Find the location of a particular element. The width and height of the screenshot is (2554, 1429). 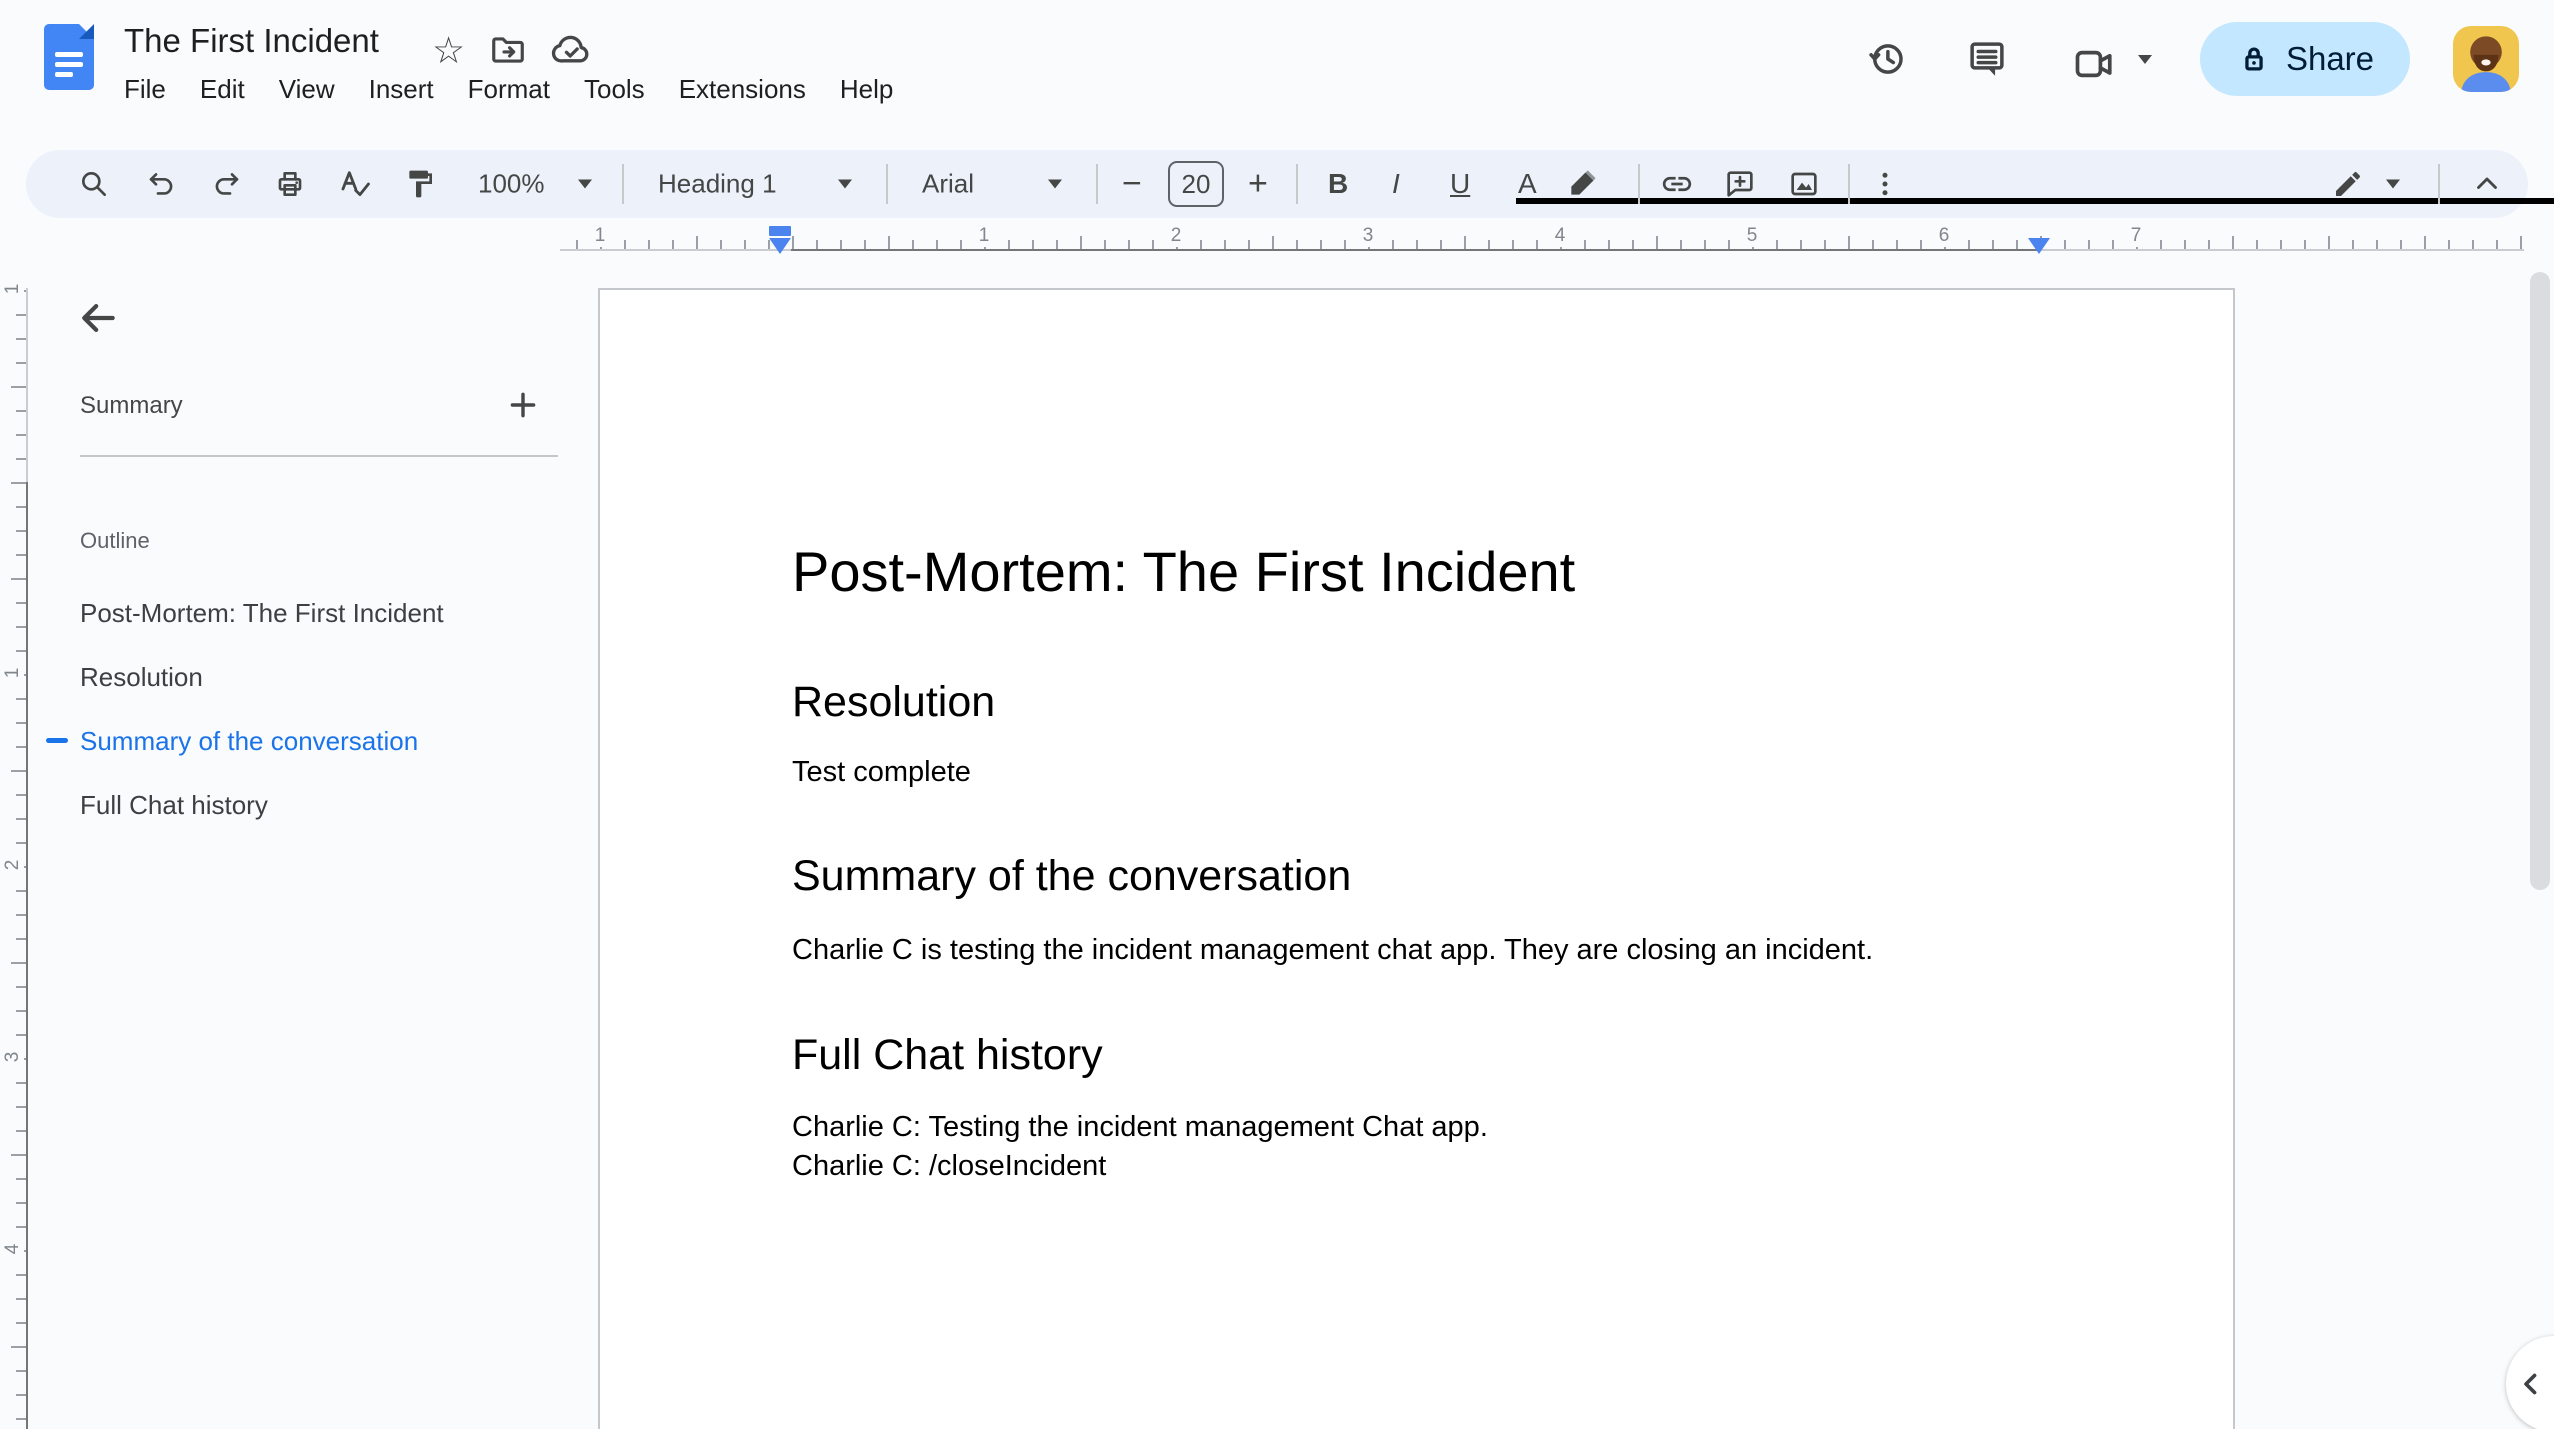

doc-heading2: Summary of the conversation is located at coordinates (1071, 876).